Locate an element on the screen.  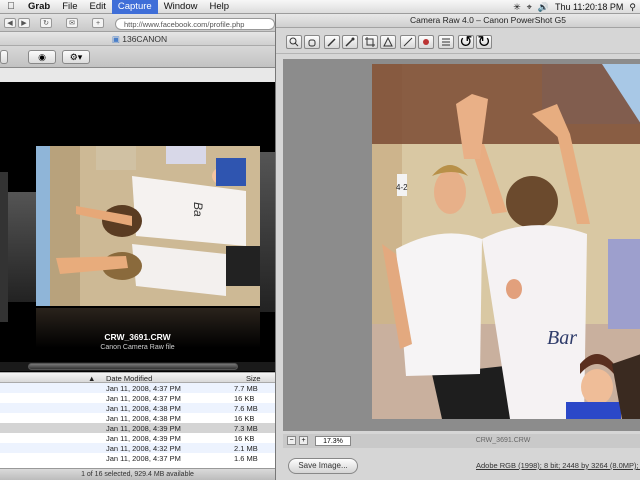
view-button is located at coordinates (4, 57).